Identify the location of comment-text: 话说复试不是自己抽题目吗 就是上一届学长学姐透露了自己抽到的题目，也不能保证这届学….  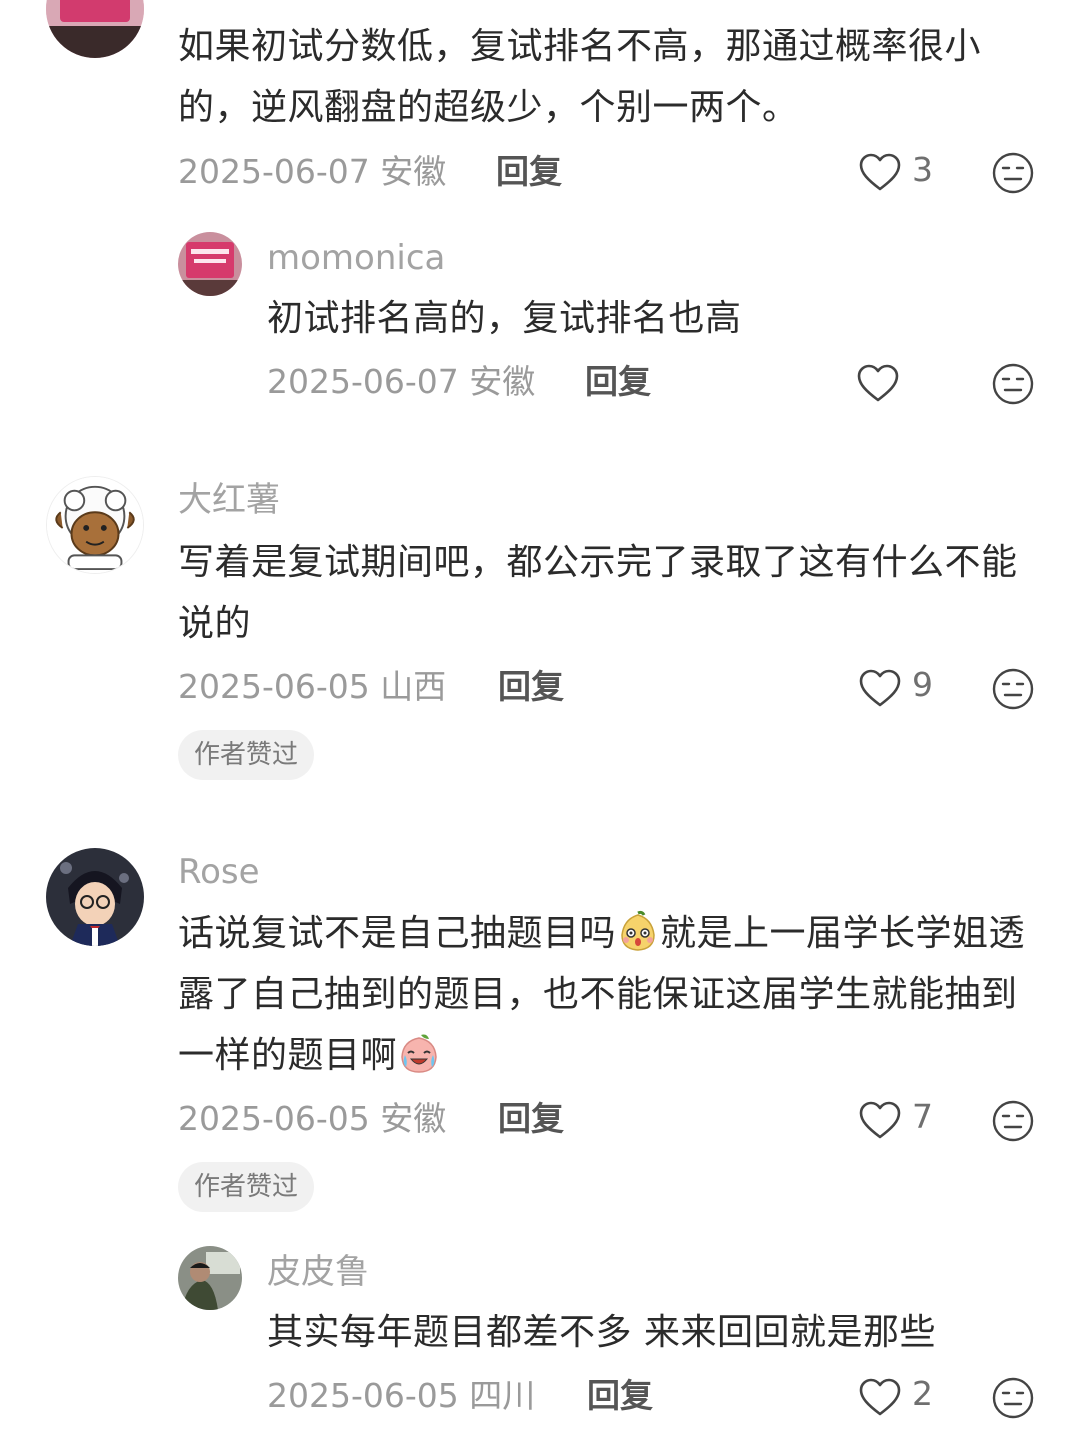
(603, 994).